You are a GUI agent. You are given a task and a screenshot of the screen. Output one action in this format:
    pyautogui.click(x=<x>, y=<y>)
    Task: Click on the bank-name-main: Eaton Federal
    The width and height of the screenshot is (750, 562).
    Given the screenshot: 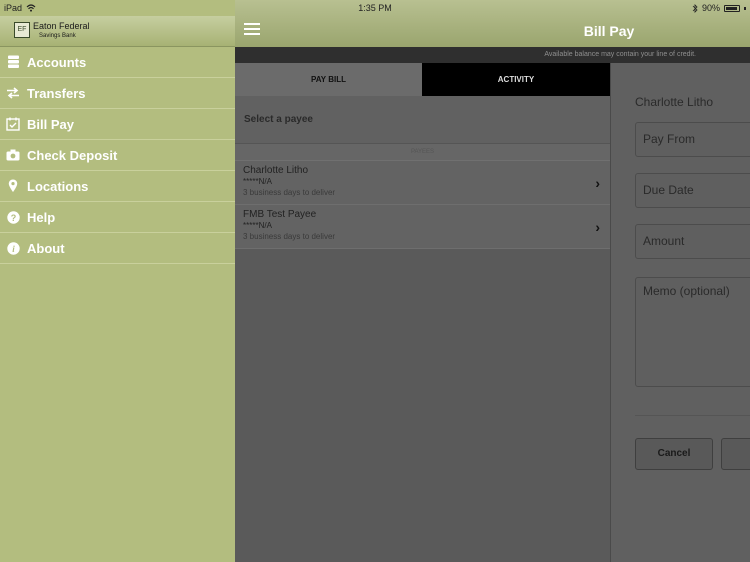 What is the action you would take?
    pyautogui.click(x=61, y=26)
    